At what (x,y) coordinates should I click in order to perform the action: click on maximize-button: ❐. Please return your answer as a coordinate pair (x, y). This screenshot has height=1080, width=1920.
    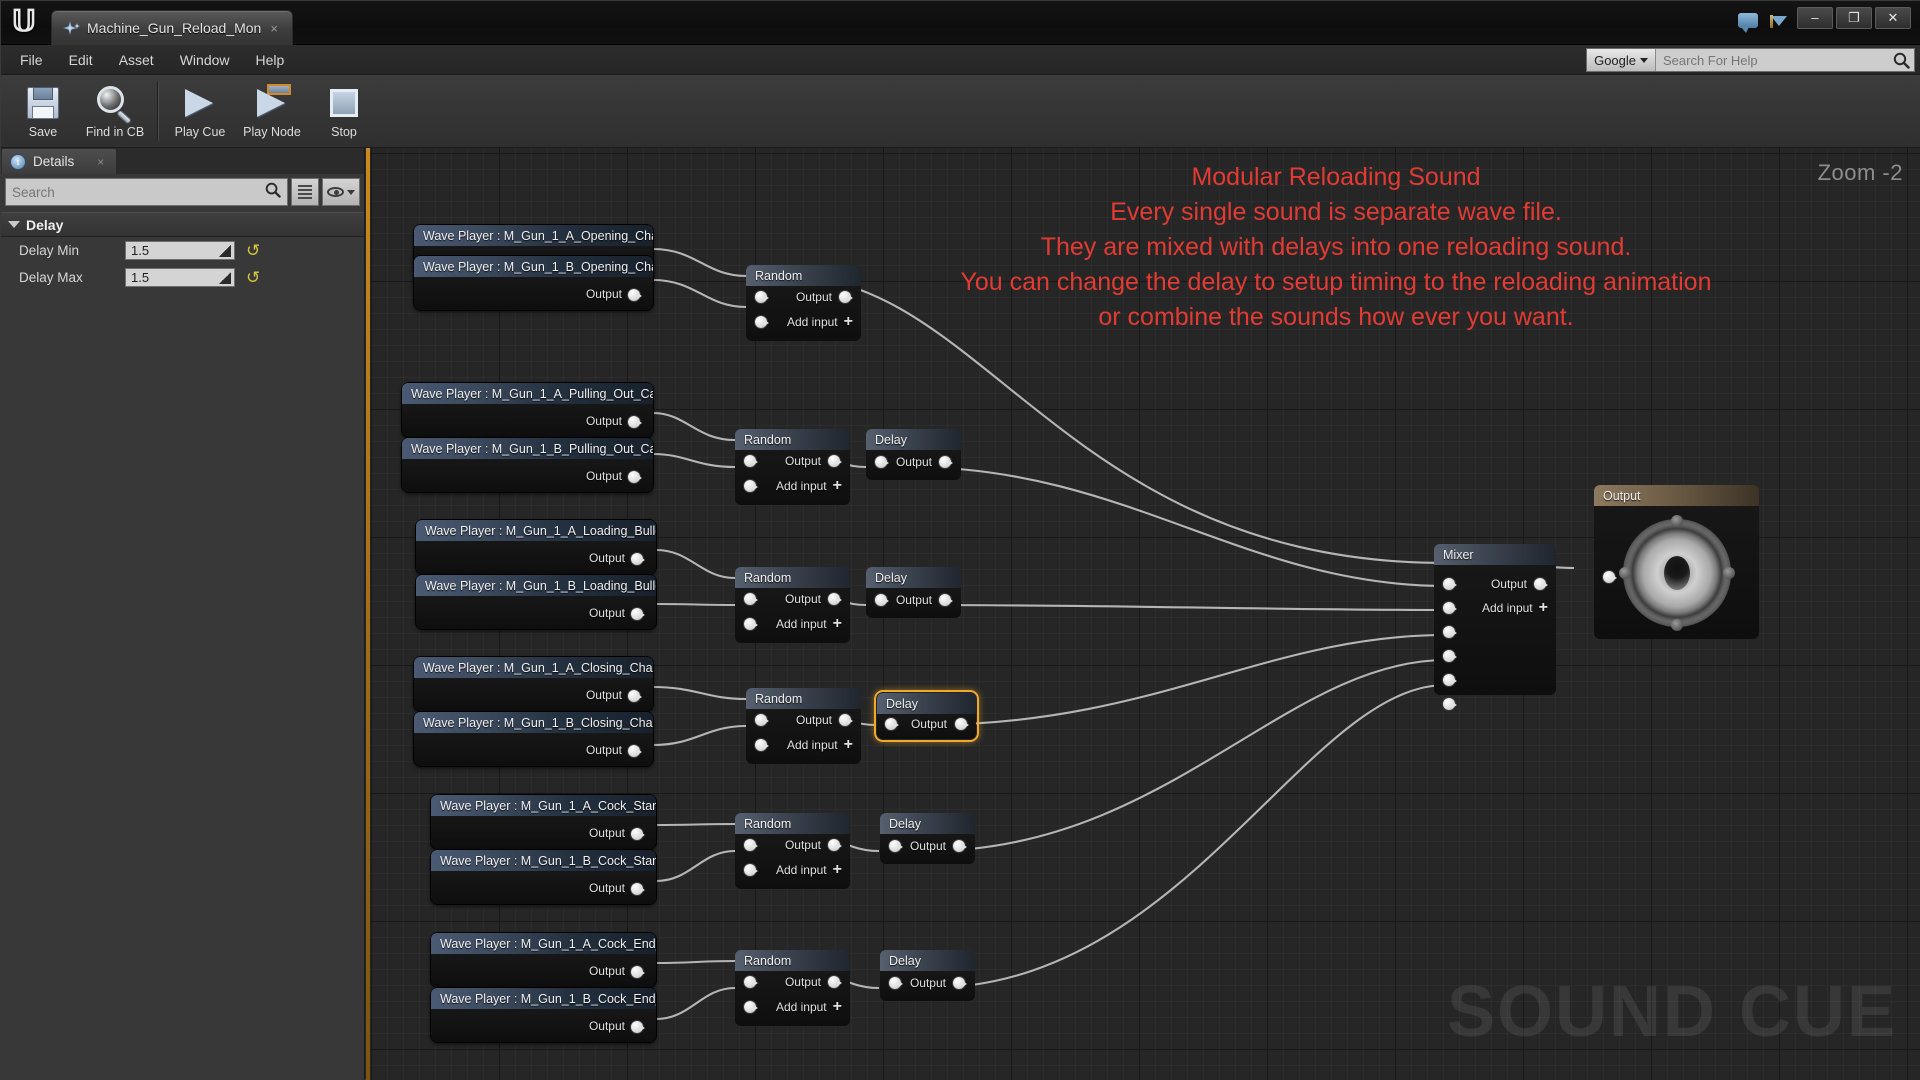
    Looking at the image, I should click on (1854, 18).